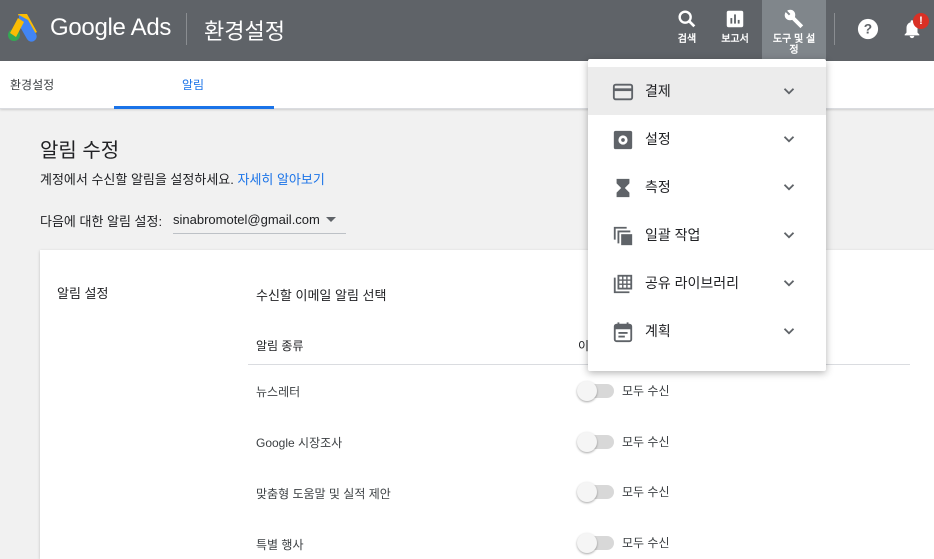  I want to click on credit-card-icon, so click(623, 92).